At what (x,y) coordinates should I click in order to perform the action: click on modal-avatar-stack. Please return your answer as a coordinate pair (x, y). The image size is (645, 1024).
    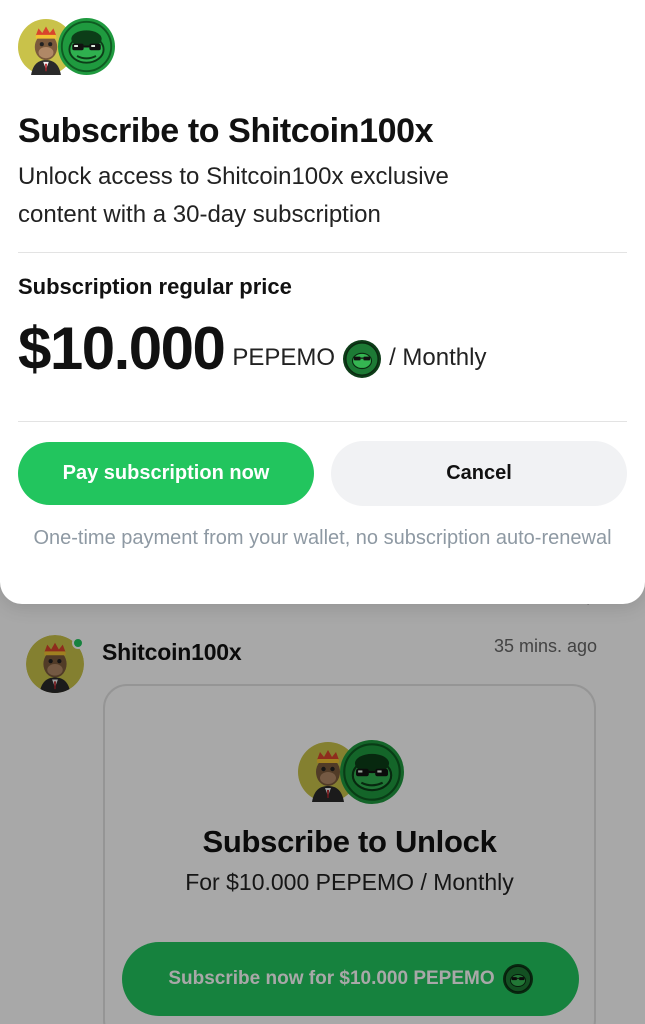
    Looking at the image, I should click on (68, 47).